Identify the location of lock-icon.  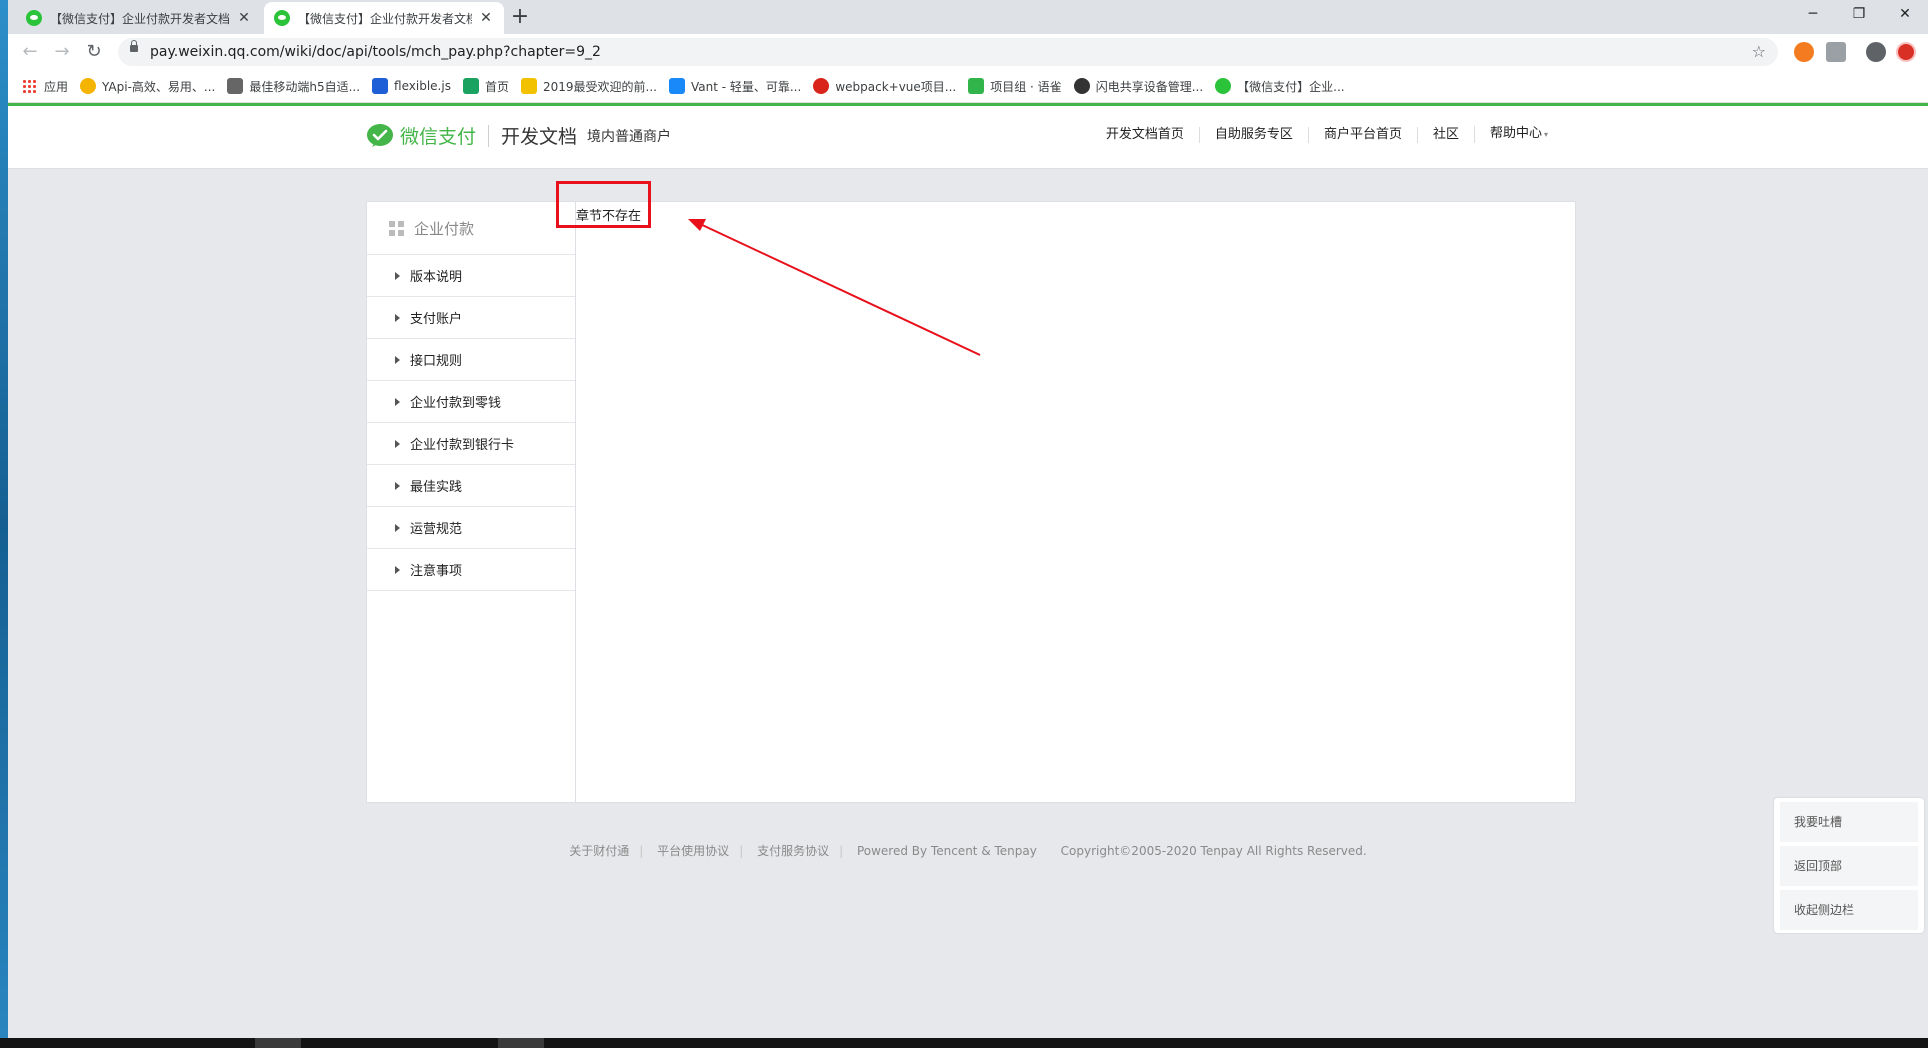
(134, 46).